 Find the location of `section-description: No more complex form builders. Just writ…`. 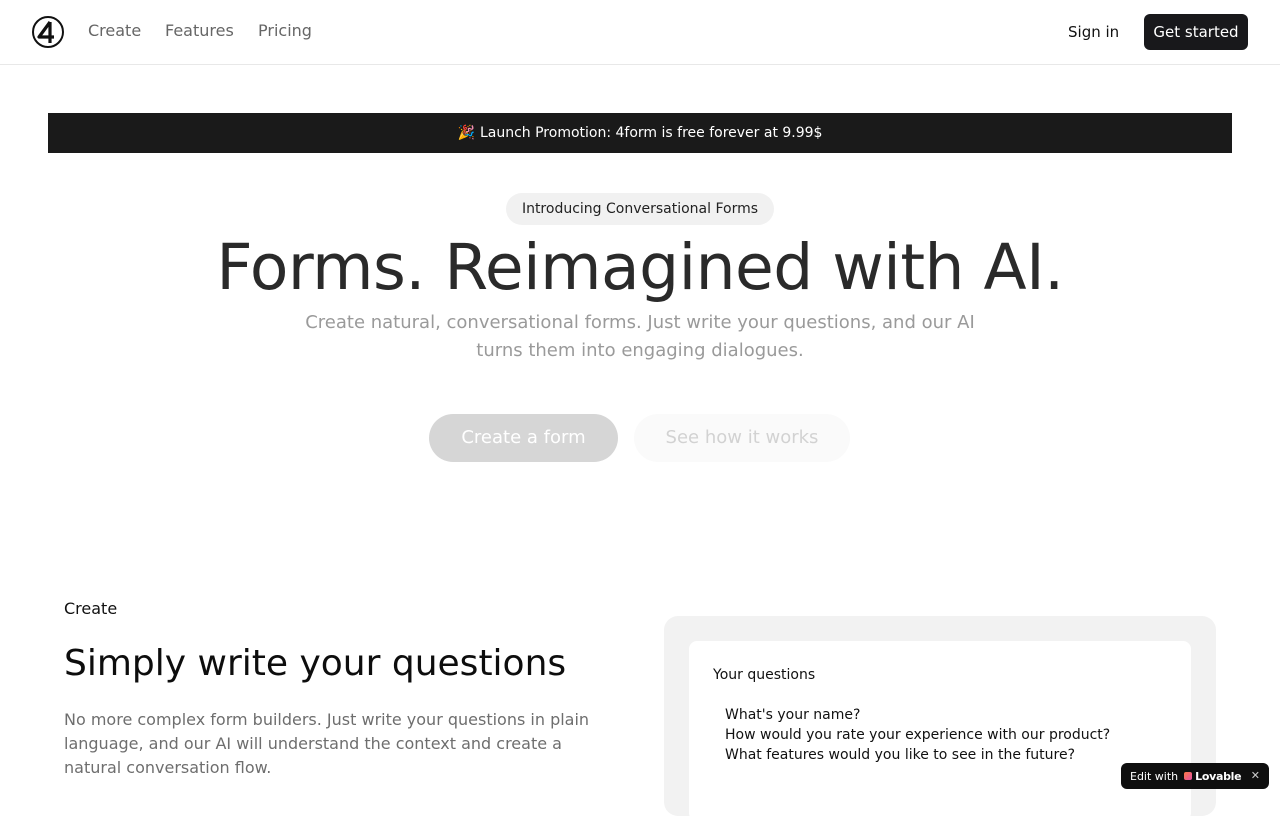

section-description: No more complex form builders. Just writ… is located at coordinates (327, 743).